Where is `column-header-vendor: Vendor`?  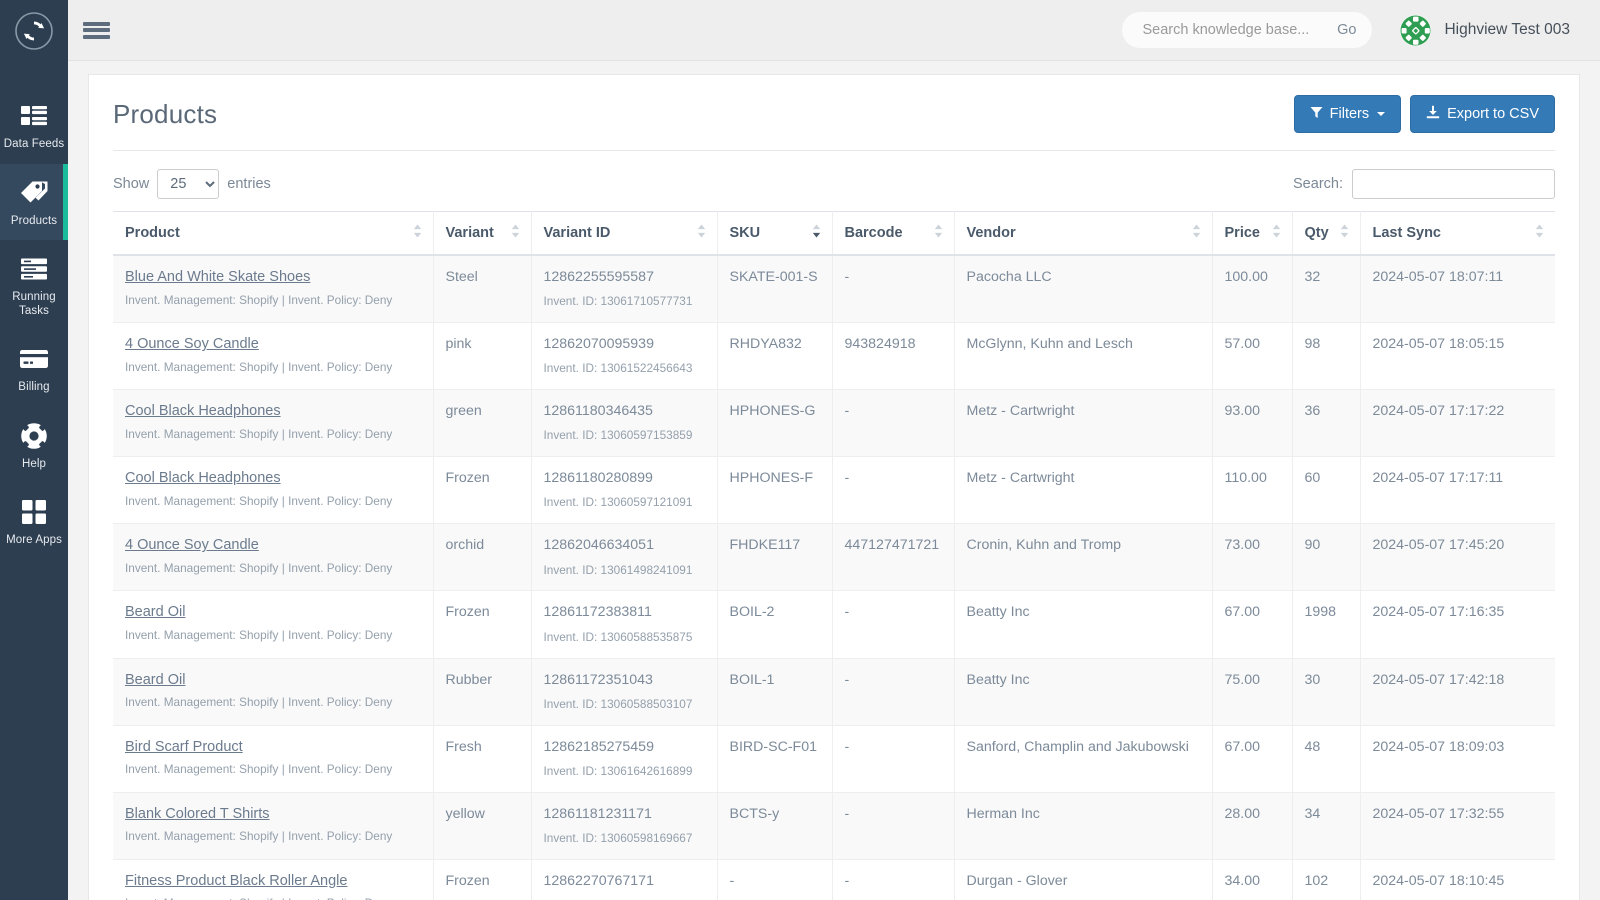 column-header-vendor: Vendor is located at coordinates (1083, 233).